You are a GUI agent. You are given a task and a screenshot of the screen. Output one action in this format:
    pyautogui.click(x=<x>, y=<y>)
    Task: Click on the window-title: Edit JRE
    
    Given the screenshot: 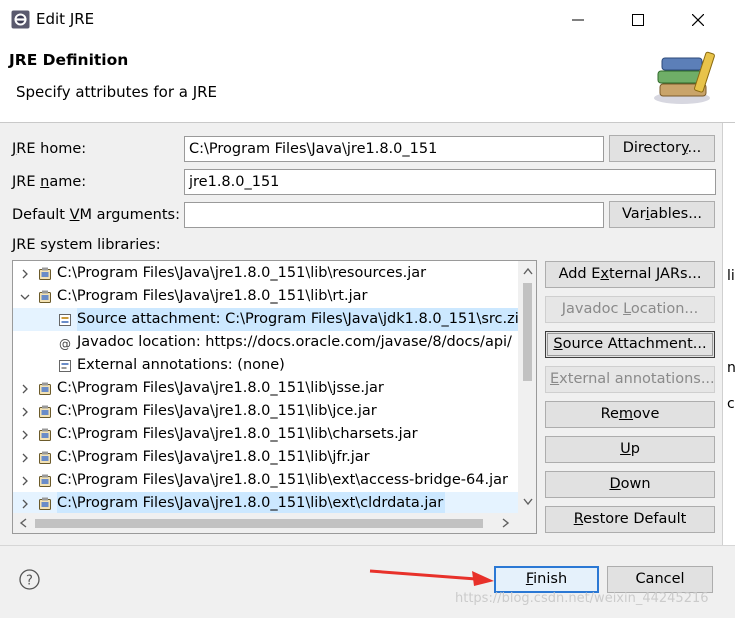 What is the action you would take?
    pyautogui.click(x=65, y=19)
    